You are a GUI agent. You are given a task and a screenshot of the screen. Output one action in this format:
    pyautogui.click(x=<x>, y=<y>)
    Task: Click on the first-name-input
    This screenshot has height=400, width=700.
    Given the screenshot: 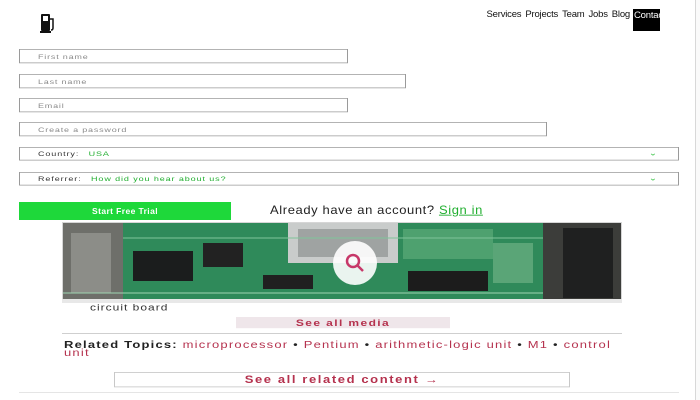 What is the action you would take?
    pyautogui.click(x=183, y=56)
    